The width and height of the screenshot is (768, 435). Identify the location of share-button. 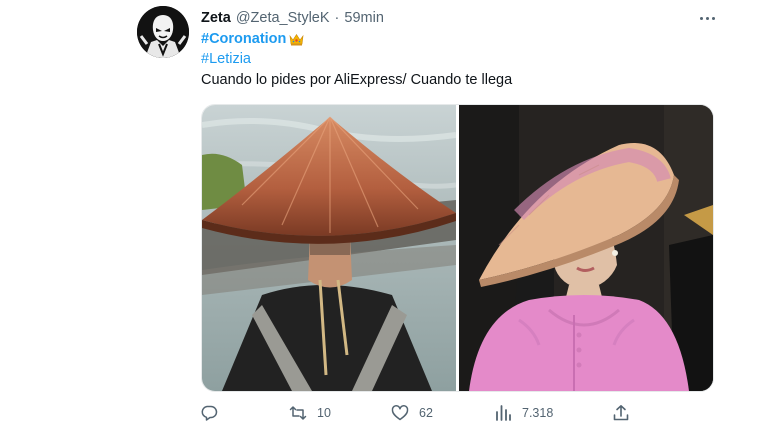
(626, 413).